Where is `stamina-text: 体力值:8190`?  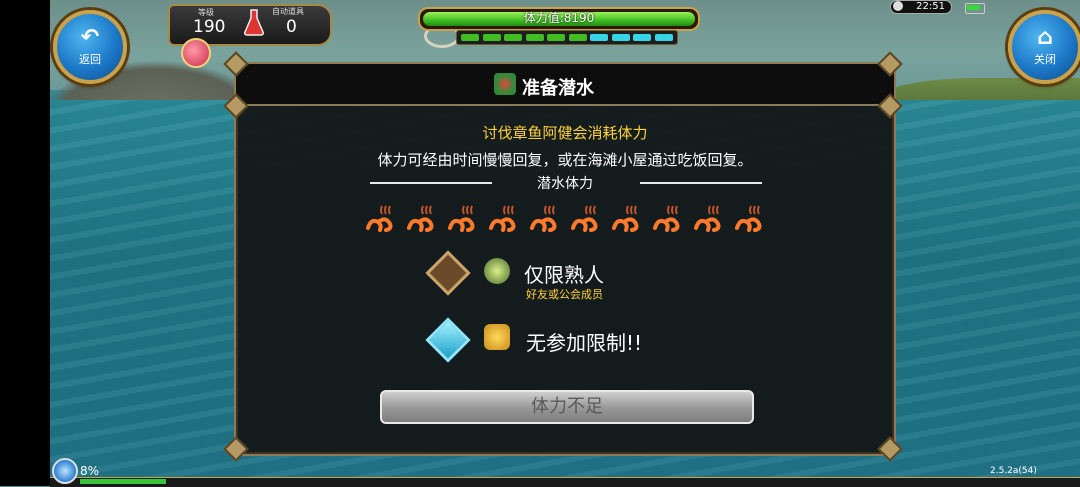 stamina-text: 体力值:8190 is located at coordinates (559, 18).